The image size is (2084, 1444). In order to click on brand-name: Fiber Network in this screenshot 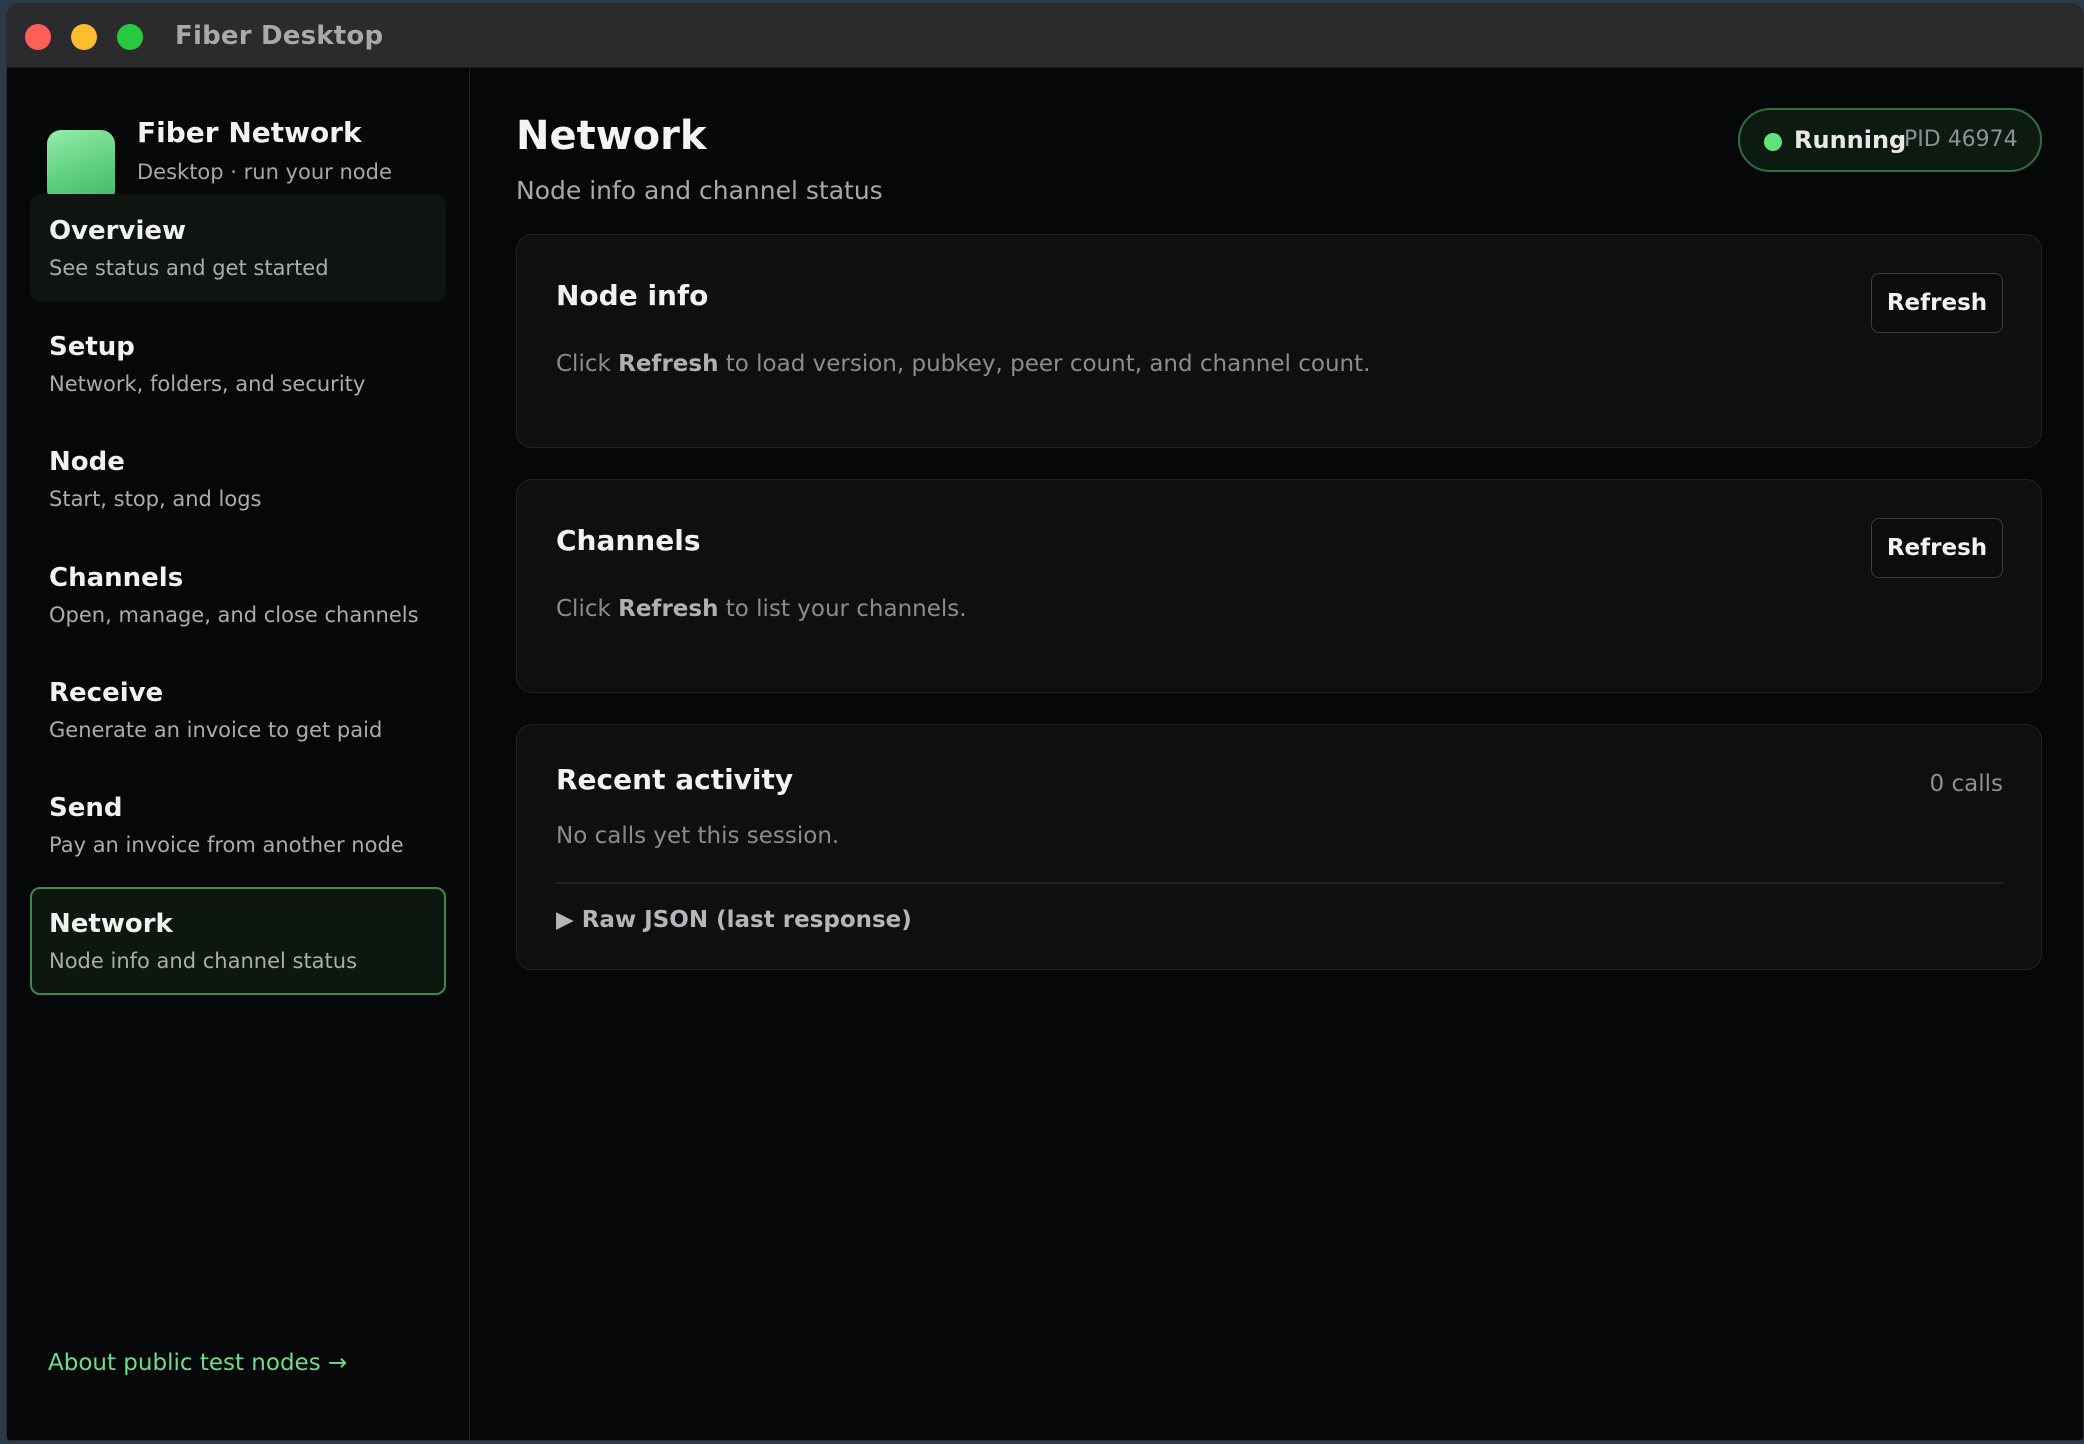, I will do `click(249, 132)`.